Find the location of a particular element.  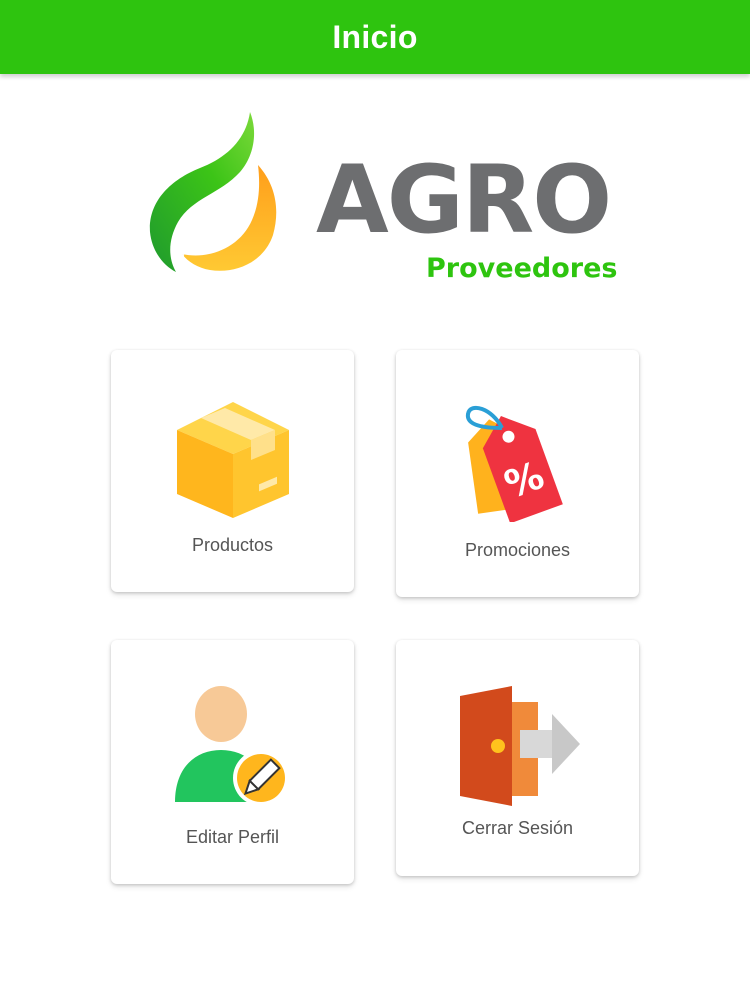

agro-logo: AGRO Proveedores is located at coordinates (383, 197).